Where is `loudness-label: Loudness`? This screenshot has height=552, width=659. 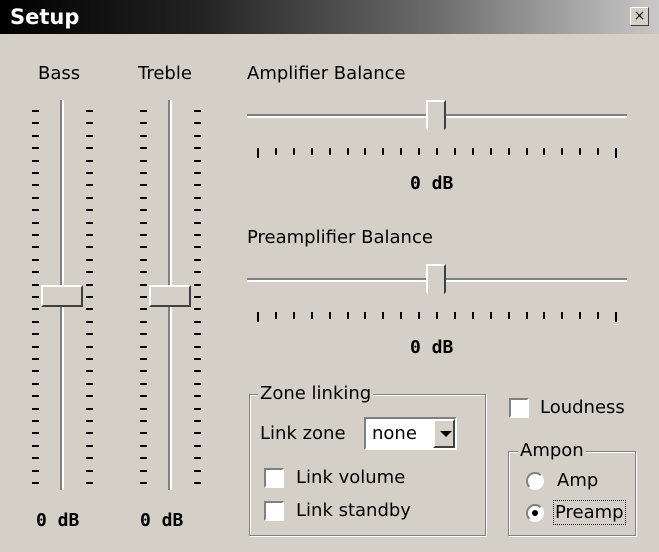
loudness-label: Loudness is located at coordinates (582, 407).